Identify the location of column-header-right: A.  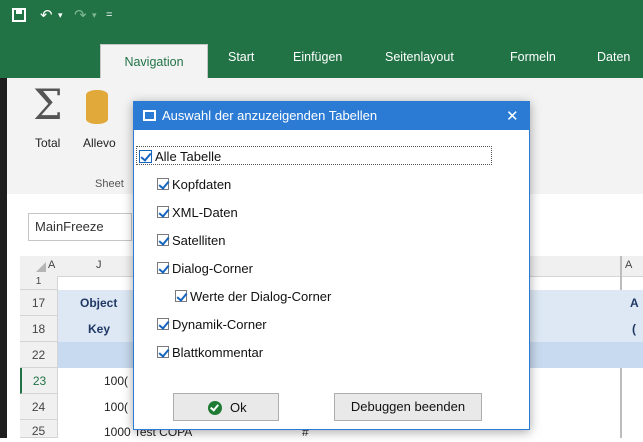
(628, 265).